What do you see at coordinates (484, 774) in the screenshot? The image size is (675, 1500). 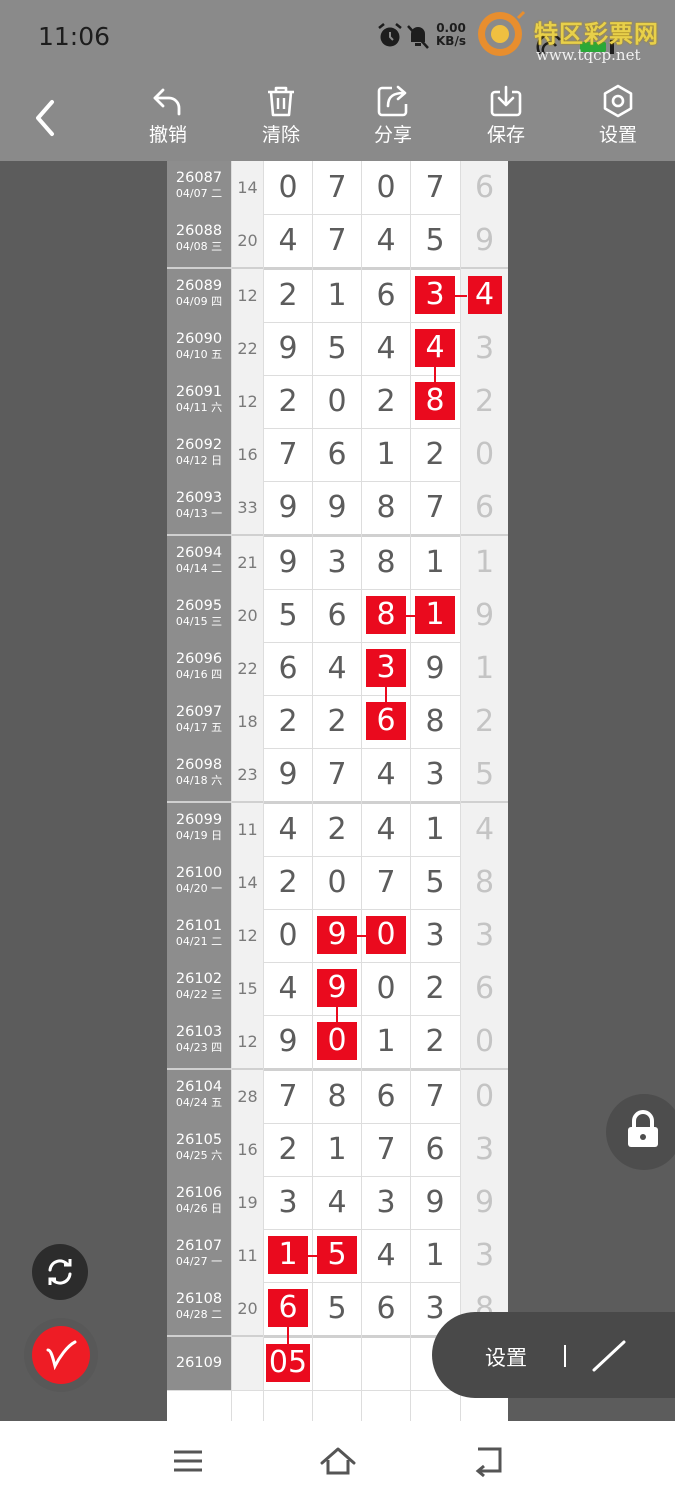 I see `tail-cell: 5` at bounding box center [484, 774].